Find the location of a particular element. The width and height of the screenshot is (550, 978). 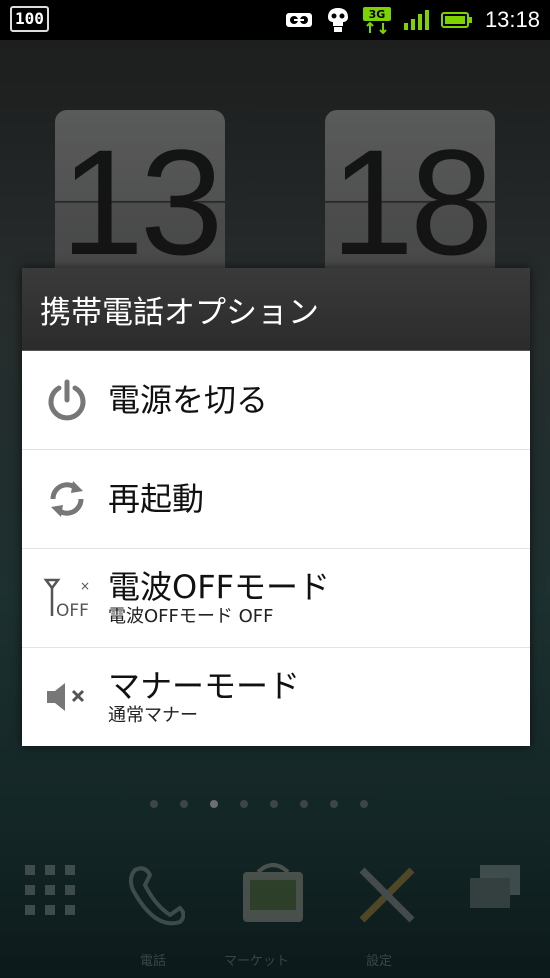

option-title: 再起動 is located at coordinates (156, 499).